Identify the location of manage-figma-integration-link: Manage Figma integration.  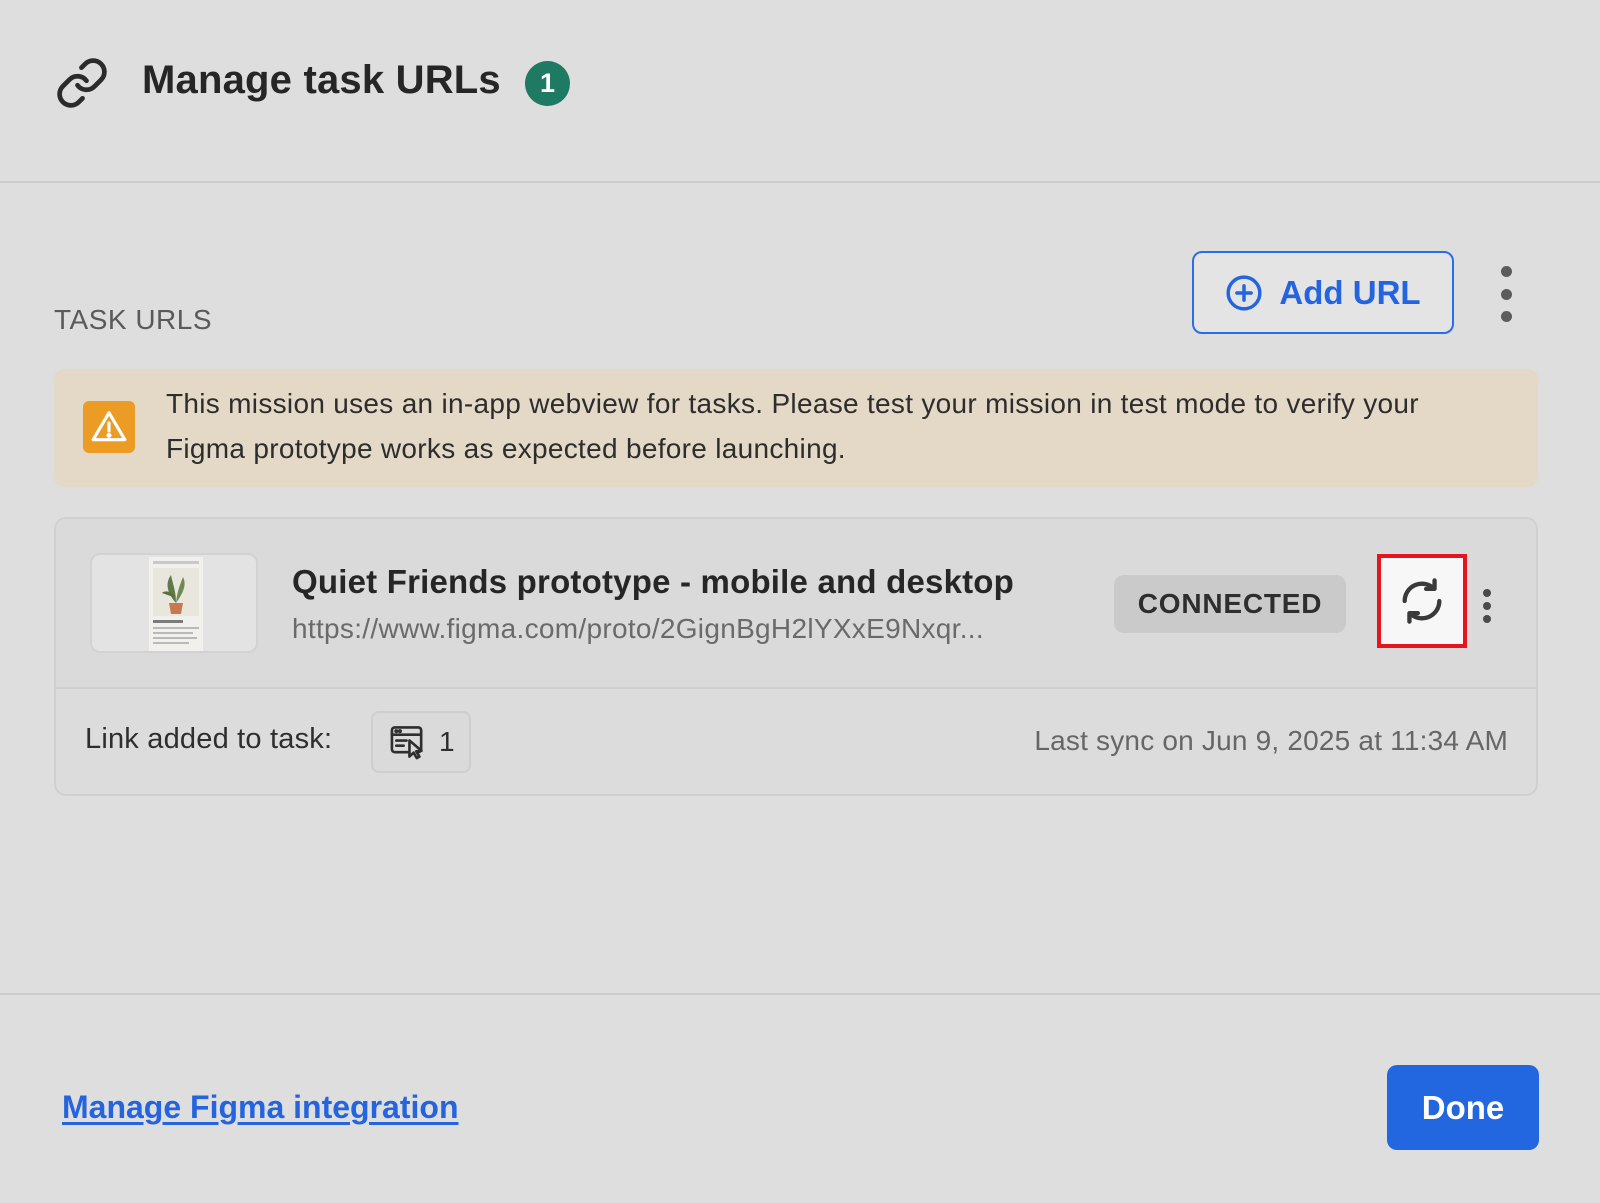
(260, 1107).